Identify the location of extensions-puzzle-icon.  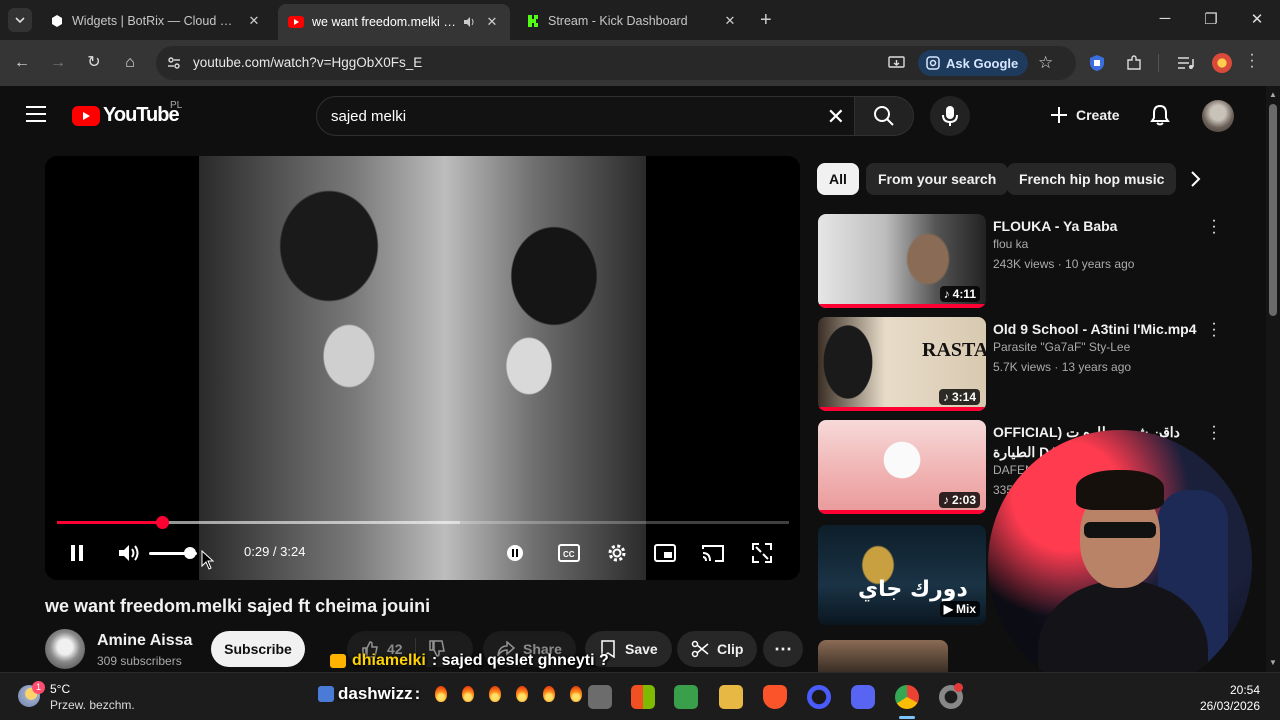
(1134, 63).